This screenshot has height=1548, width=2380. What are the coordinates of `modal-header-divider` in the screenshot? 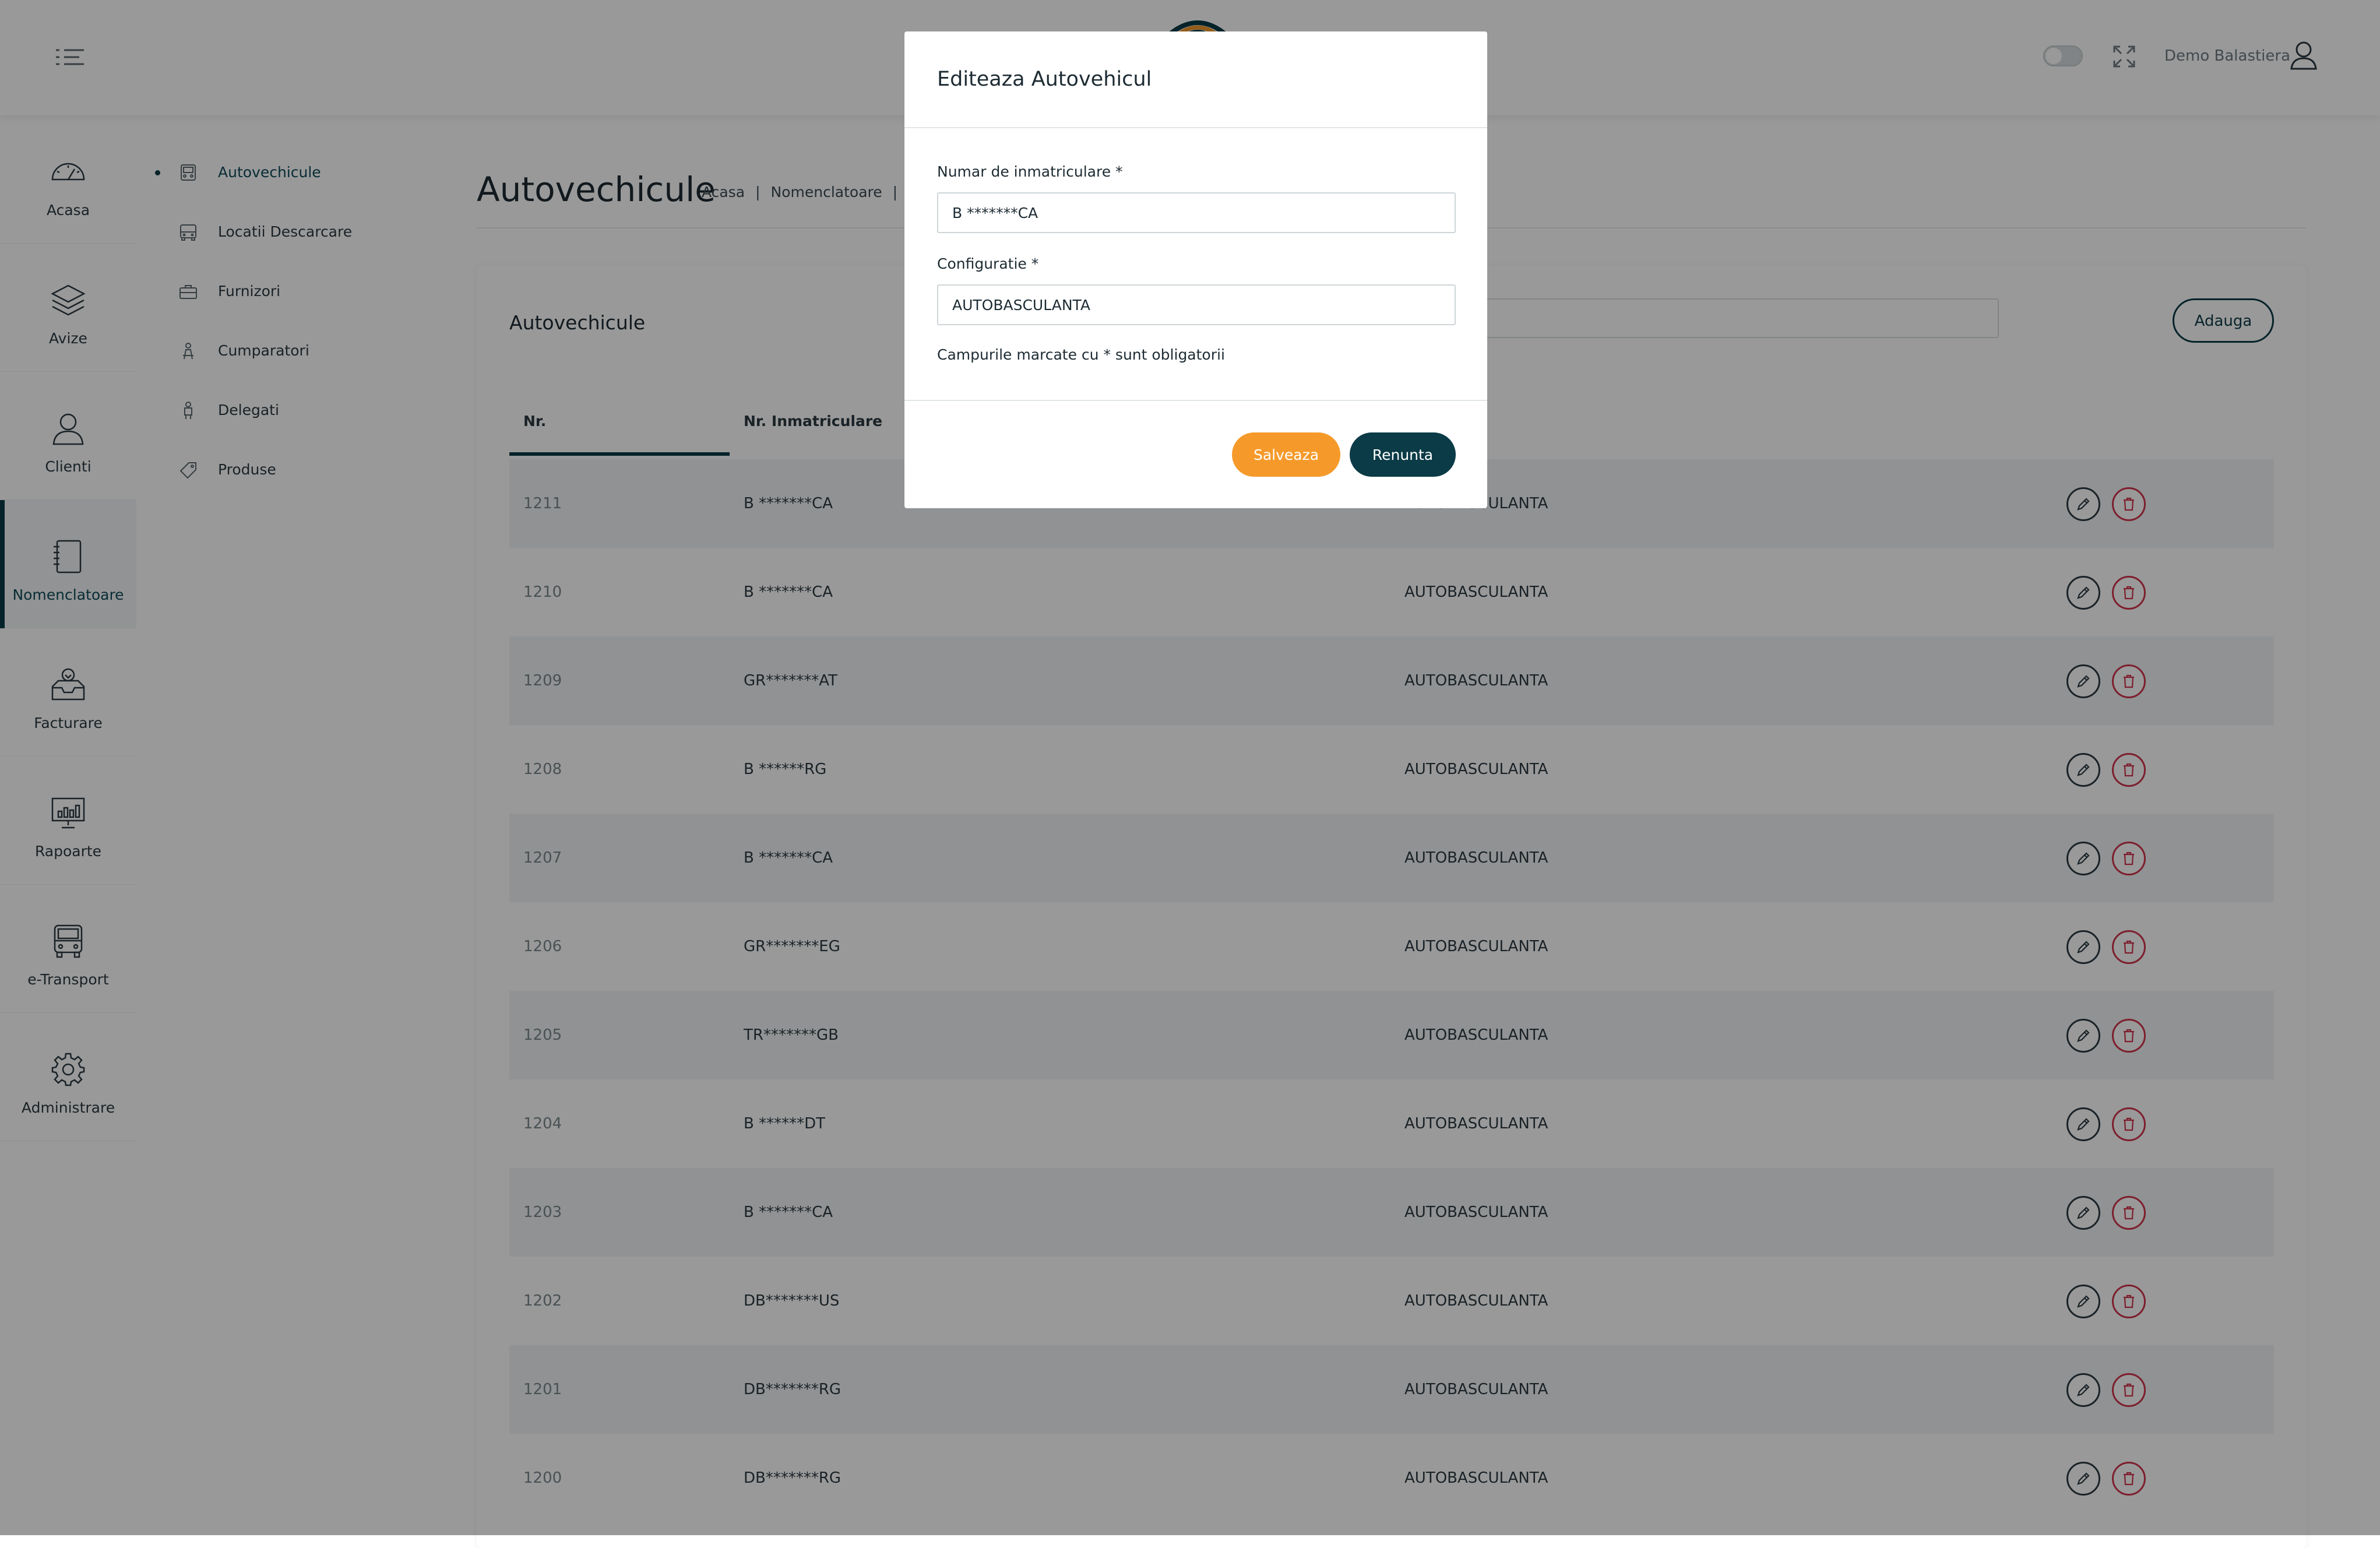 It's located at (1195, 127).